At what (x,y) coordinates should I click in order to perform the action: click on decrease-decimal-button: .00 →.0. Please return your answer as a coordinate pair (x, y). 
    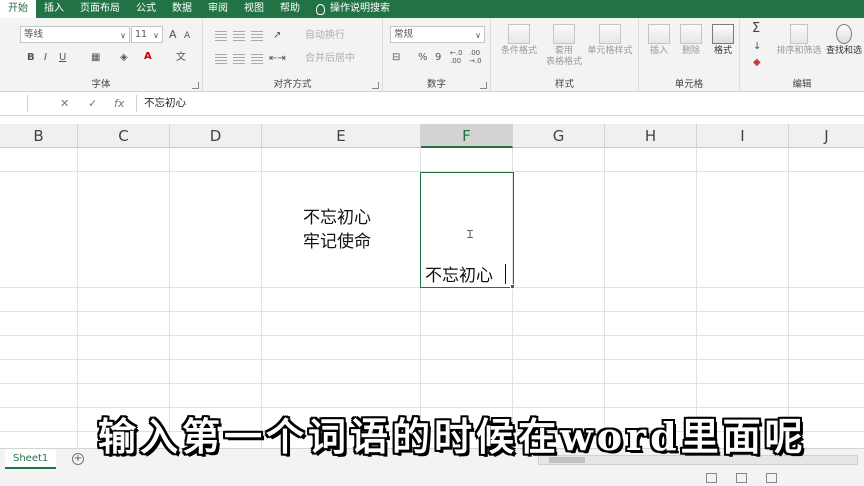
    Looking at the image, I should click on (478, 57).